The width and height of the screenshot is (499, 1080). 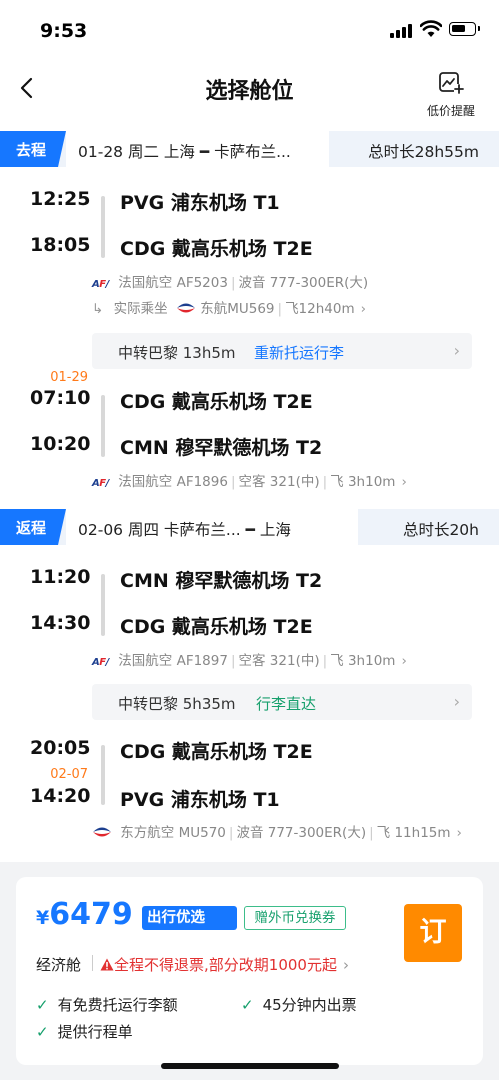 What do you see at coordinates (229, 307) in the screenshot?
I see `codeshare-info: ↳ 实际乘坐 东航MU569 | 飞12h40m ›` at bounding box center [229, 307].